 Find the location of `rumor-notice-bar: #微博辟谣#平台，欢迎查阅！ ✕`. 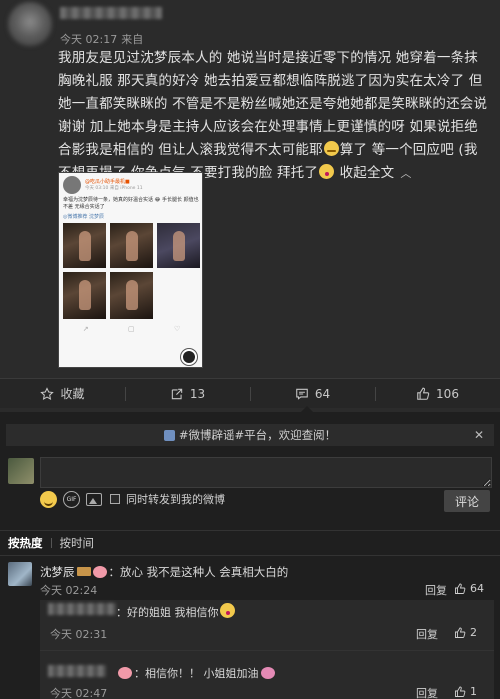

rumor-notice-bar: #微博辟谣#平台，欢迎查阅！ ✕ is located at coordinates (250, 435).